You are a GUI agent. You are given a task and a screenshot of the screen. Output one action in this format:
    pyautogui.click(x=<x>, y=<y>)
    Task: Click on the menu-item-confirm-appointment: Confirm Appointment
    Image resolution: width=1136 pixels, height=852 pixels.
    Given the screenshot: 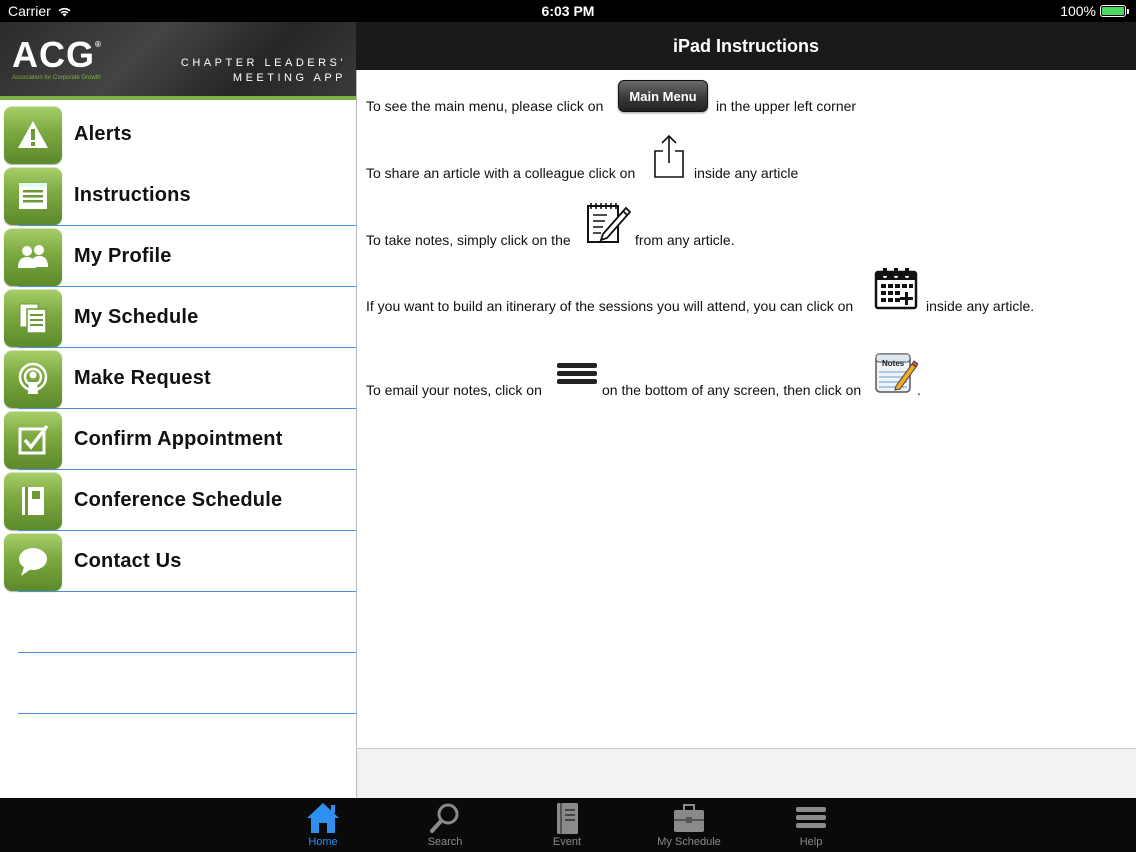 What is the action you would take?
    pyautogui.click(x=178, y=439)
    